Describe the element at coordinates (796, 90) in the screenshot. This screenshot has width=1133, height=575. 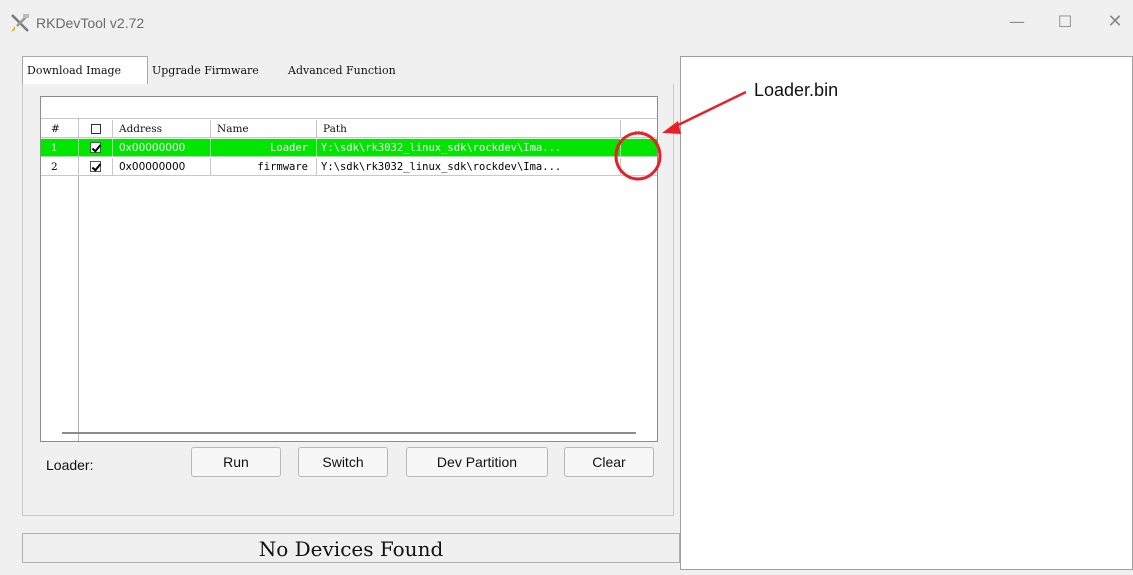
I see `annotation-label: Loader.bin` at that location.